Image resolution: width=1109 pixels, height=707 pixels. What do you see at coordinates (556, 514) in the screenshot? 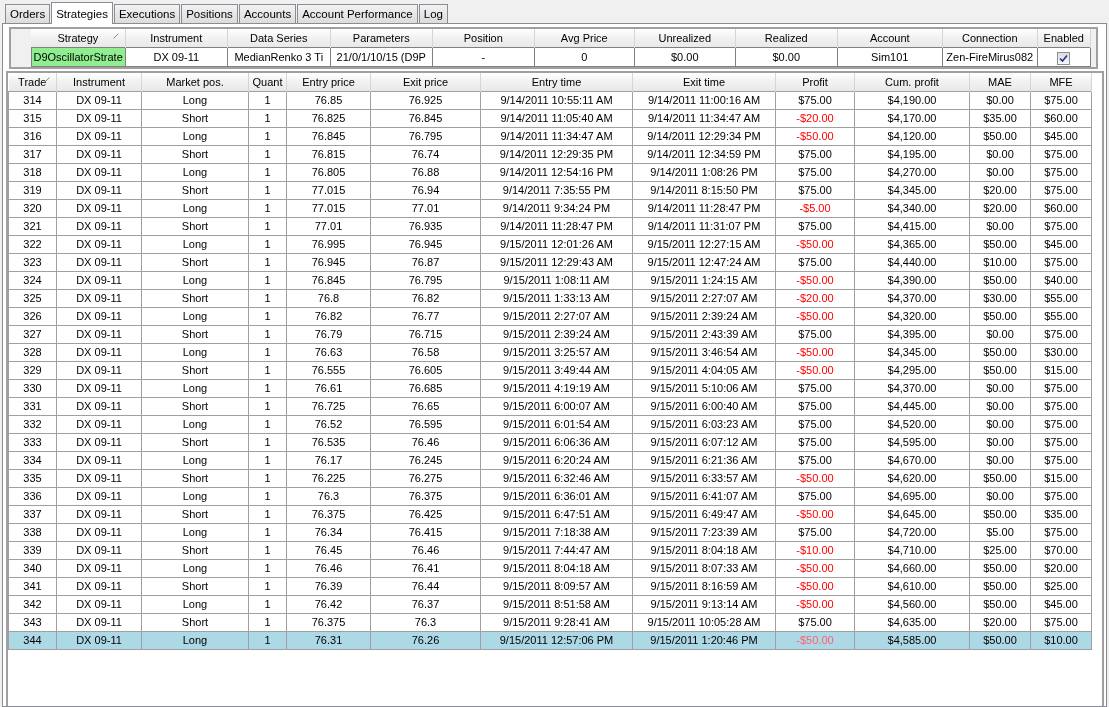
I see `table-cell-text: 9/15/2011 6:47:51 AM` at bounding box center [556, 514].